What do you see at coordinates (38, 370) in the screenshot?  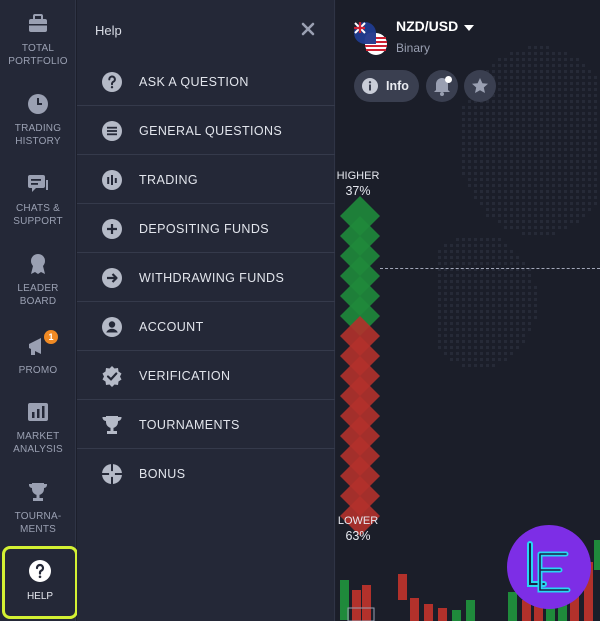 I see `sidebar-item-label: PROMO` at bounding box center [38, 370].